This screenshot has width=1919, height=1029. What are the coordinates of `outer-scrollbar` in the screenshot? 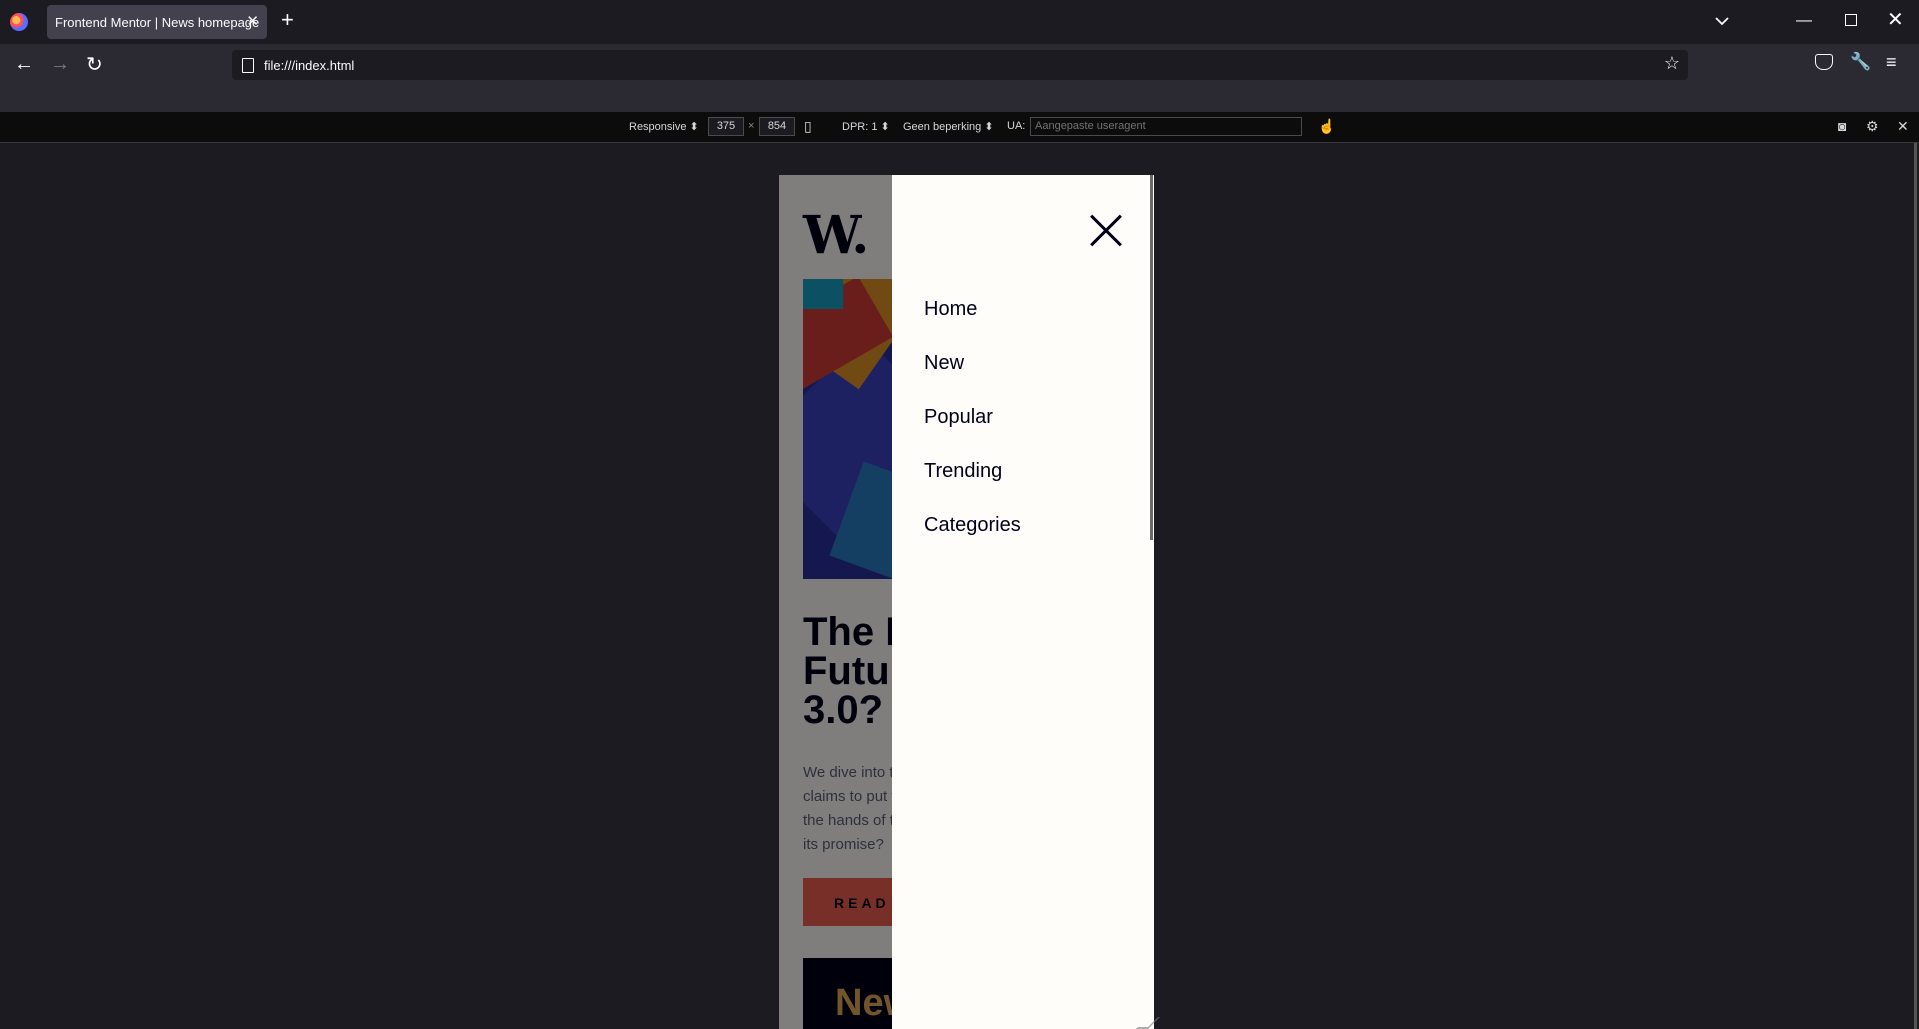 It's located at (1915, 586).